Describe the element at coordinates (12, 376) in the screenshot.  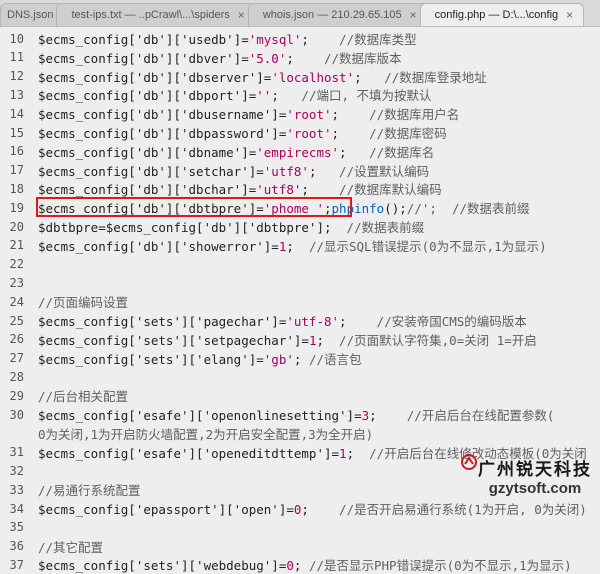
I see `code-line: 28` at that location.